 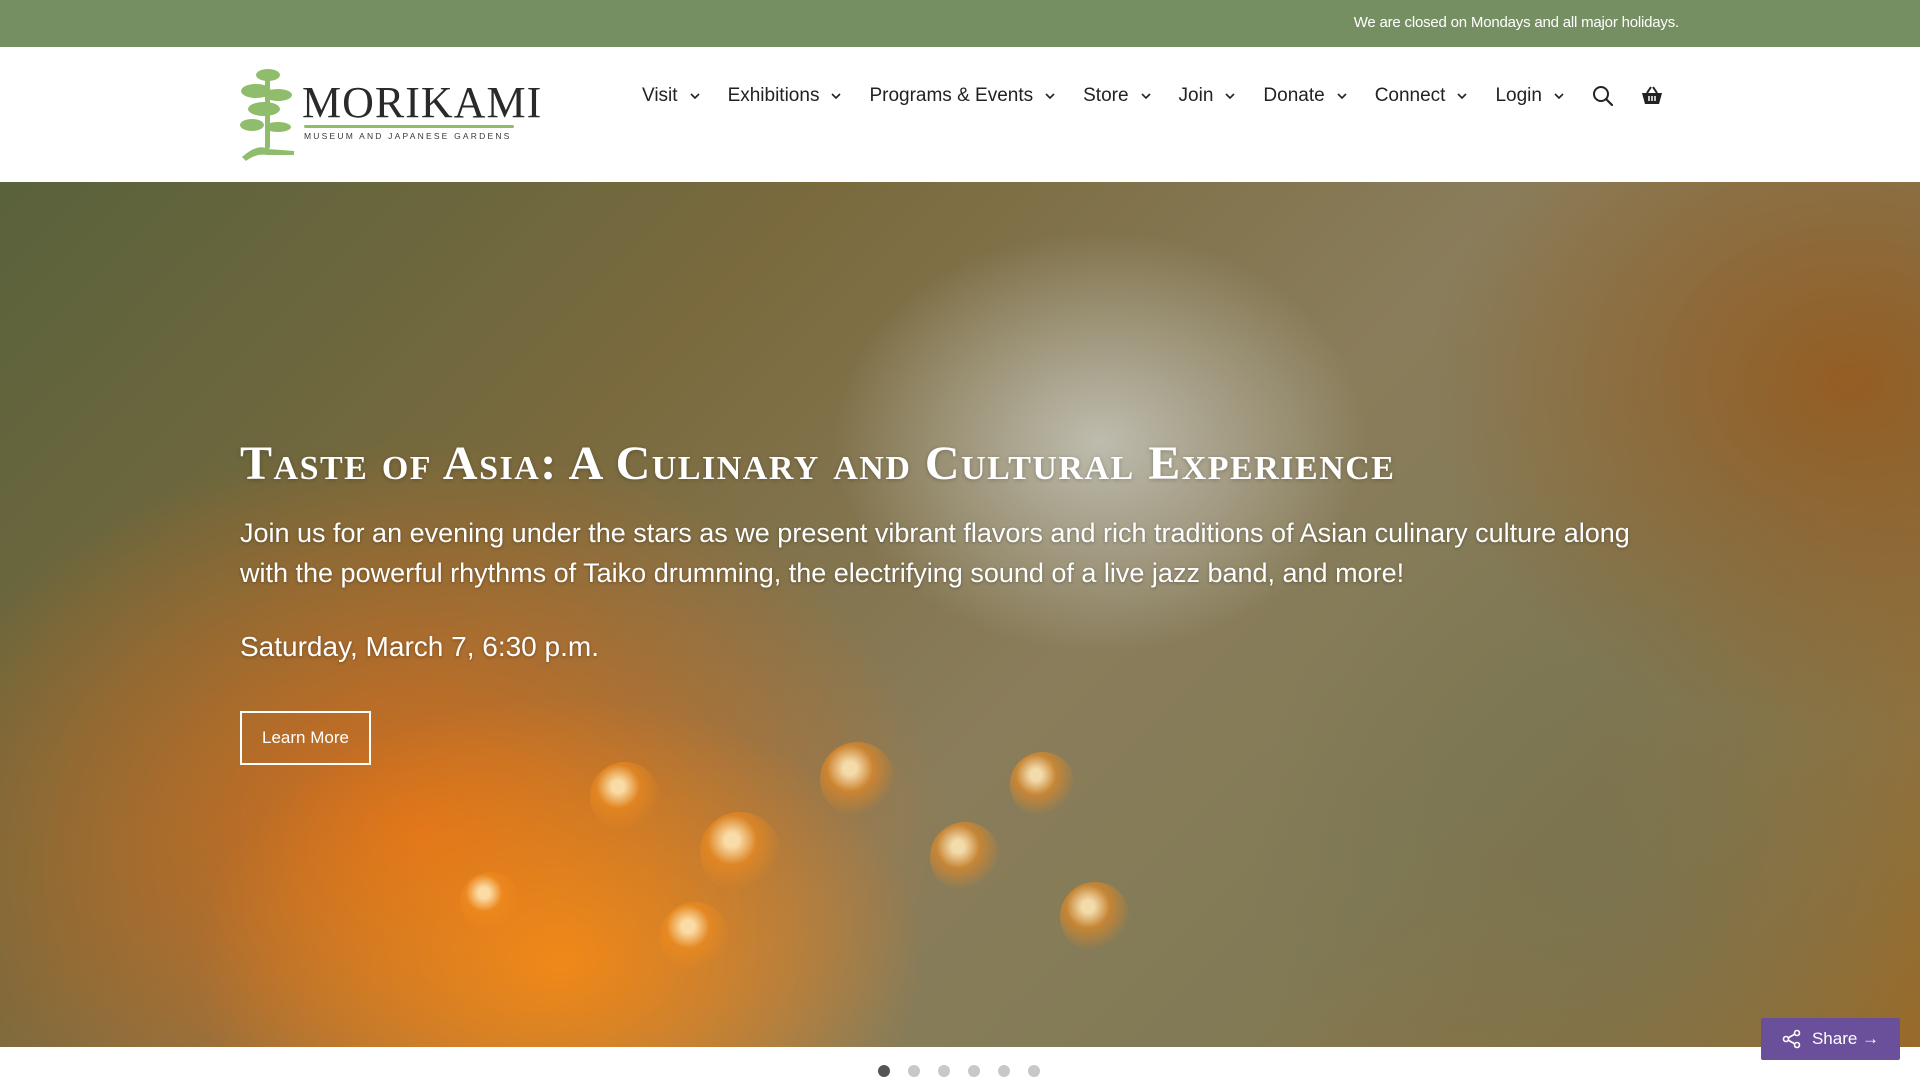 I want to click on nav-item-connect: Connect, so click(x=1421, y=96).